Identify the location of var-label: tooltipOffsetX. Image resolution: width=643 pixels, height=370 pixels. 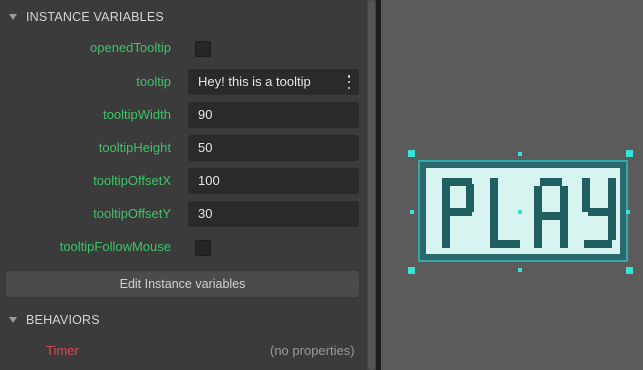
(132, 180).